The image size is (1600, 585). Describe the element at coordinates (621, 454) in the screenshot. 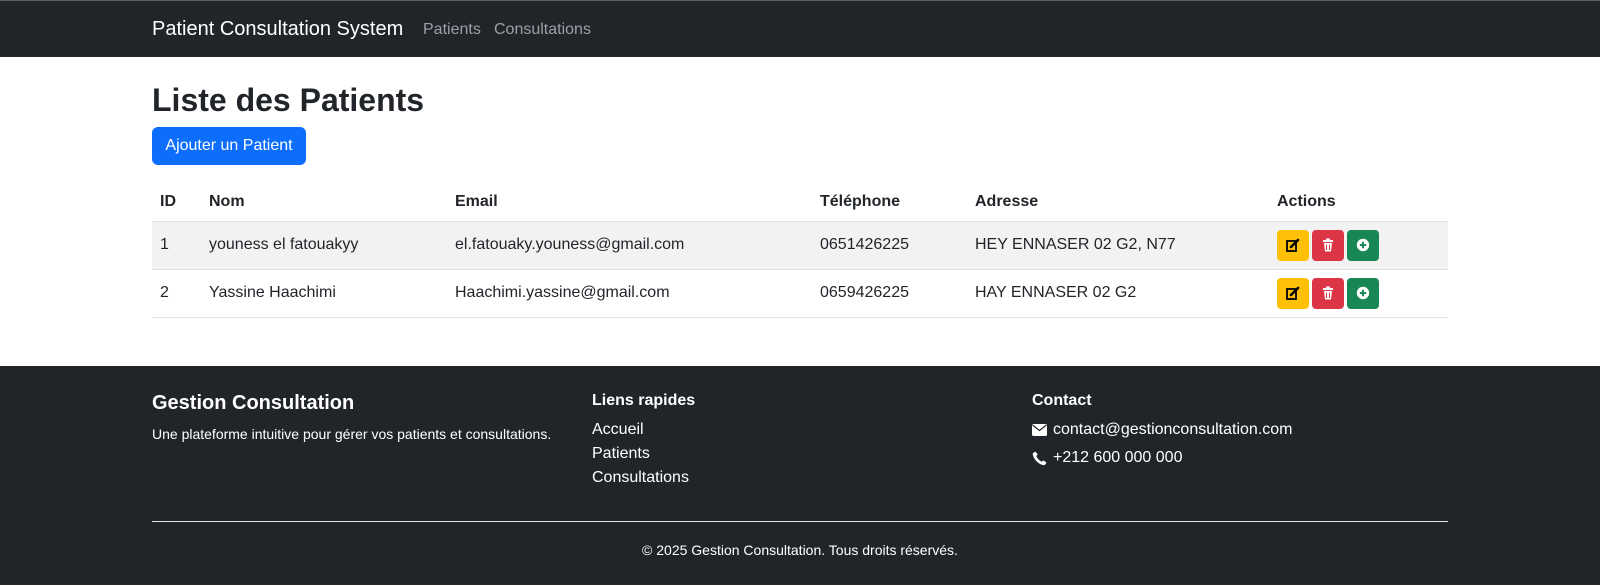

I see `footer-link-patients: Patients` at that location.